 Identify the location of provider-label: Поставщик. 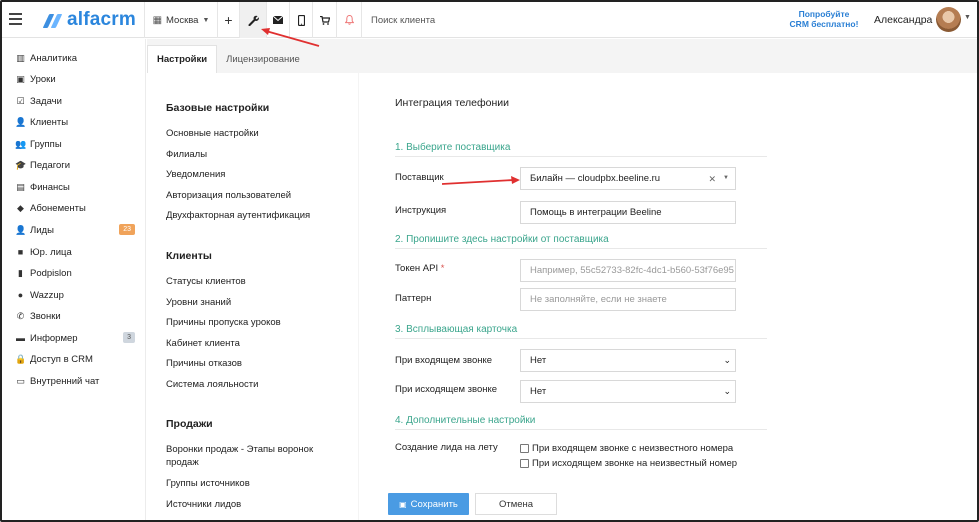
(419, 177).